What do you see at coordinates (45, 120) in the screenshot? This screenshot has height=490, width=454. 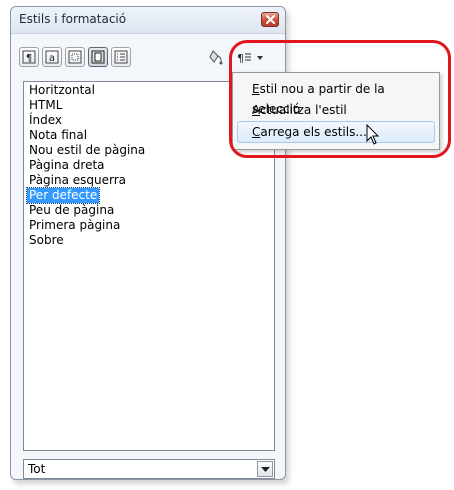 I see `list-item: Índex` at bounding box center [45, 120].